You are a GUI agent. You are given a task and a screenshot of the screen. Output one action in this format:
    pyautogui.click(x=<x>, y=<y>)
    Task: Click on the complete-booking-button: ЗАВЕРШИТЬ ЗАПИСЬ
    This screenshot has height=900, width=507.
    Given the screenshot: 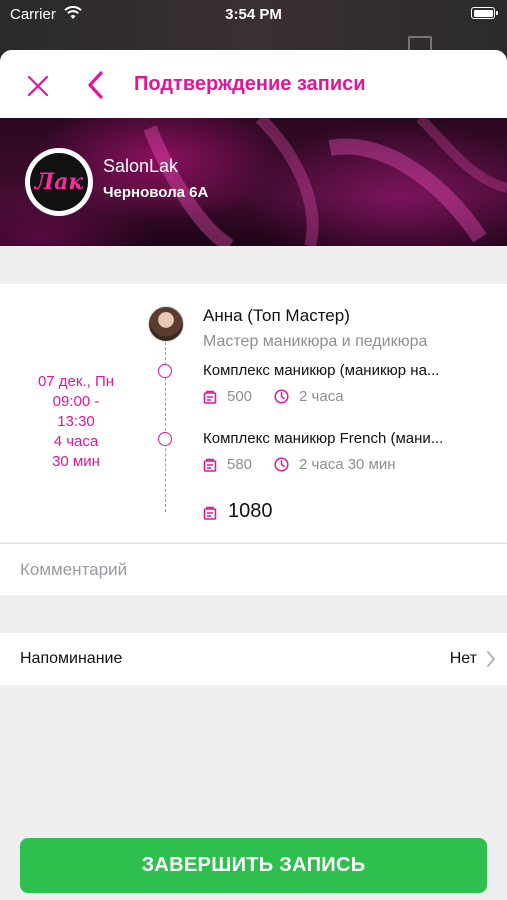 What is the action you would take?
    pyautogui.click(x=253, y=865)
    